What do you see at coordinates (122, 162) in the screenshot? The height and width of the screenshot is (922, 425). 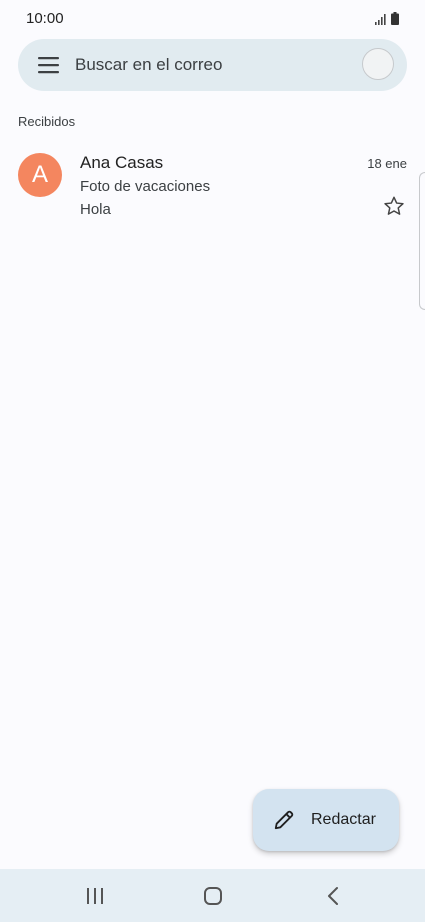 I see `email-sender: Ana Casas` at bounding box center [122, 162].